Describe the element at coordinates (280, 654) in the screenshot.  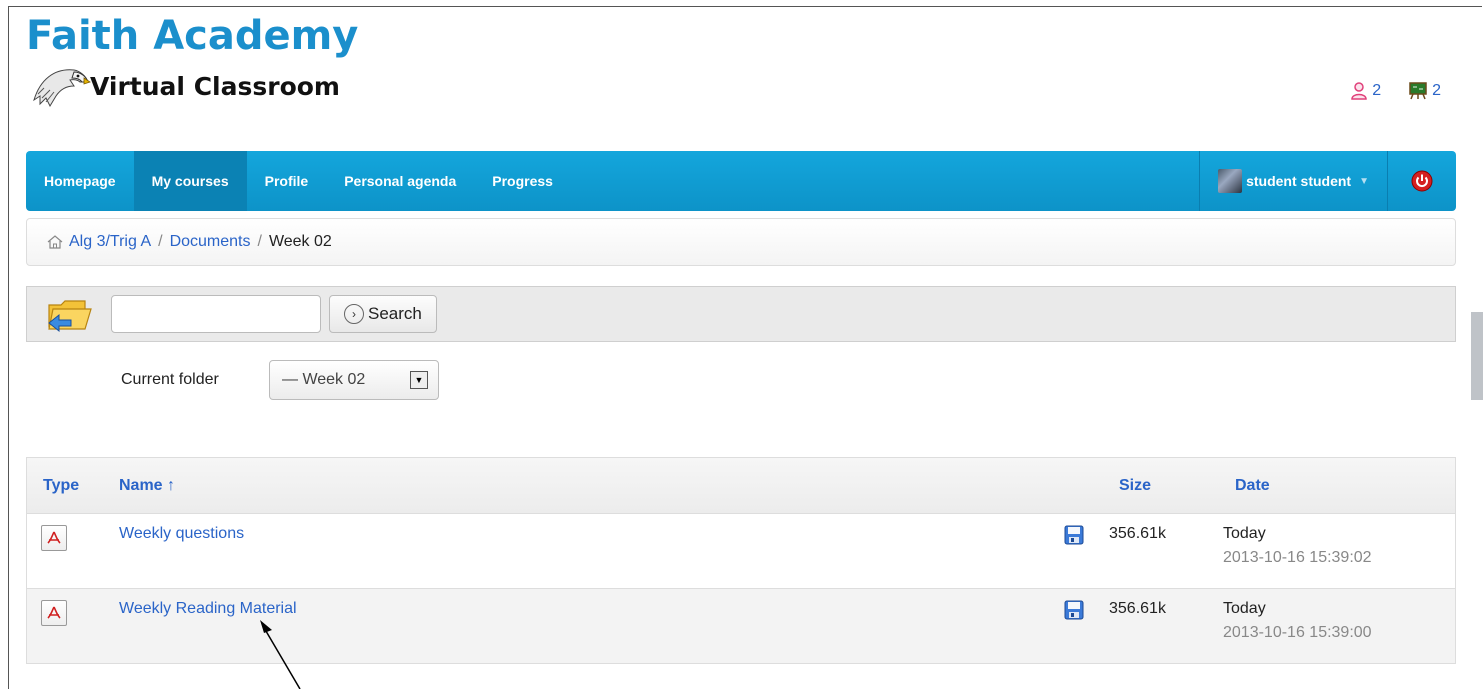
I see `annotation-arrow-icon` at that location.